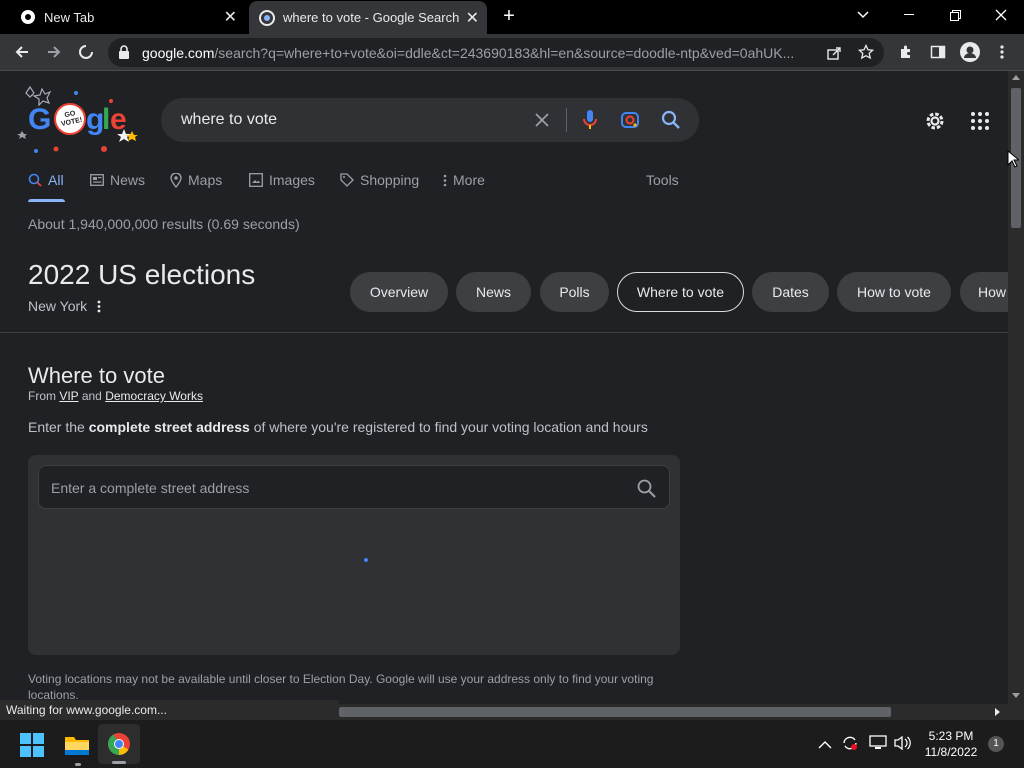 The width and height of the screenshot is (1024, 768). Describe the element at coordinates (77, 747) in the screenshot. I see `file-explorer-icon` at that location.